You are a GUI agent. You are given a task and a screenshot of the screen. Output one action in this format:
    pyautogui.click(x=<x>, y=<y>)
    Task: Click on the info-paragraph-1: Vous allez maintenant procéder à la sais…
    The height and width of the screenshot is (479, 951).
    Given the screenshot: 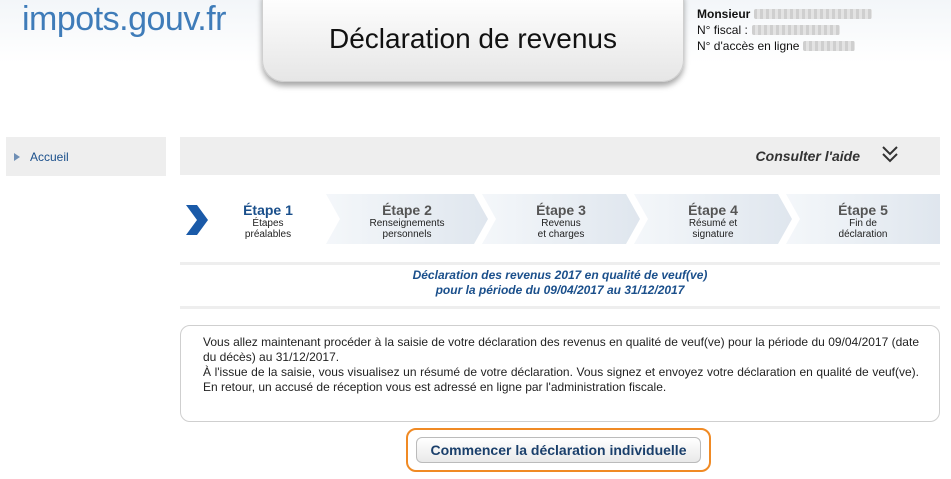 What is the action you would take?
    pyautogui.click(x=561, y=349)
    